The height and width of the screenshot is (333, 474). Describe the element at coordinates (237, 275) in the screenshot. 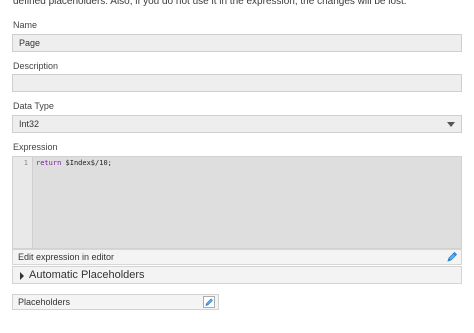

I see `automatic-placeholders-expander: Automatic Placeholders` at that location.